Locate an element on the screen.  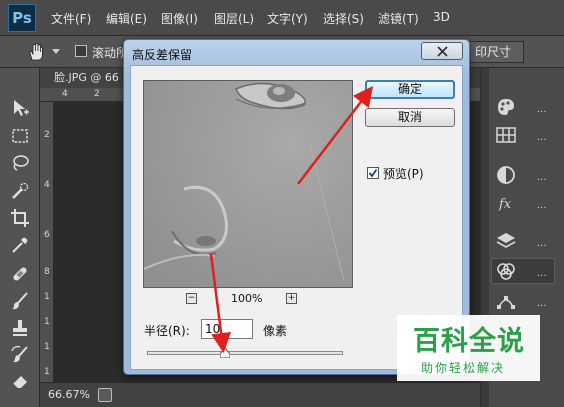
document-info-icon is located at coordinates (105, 395).